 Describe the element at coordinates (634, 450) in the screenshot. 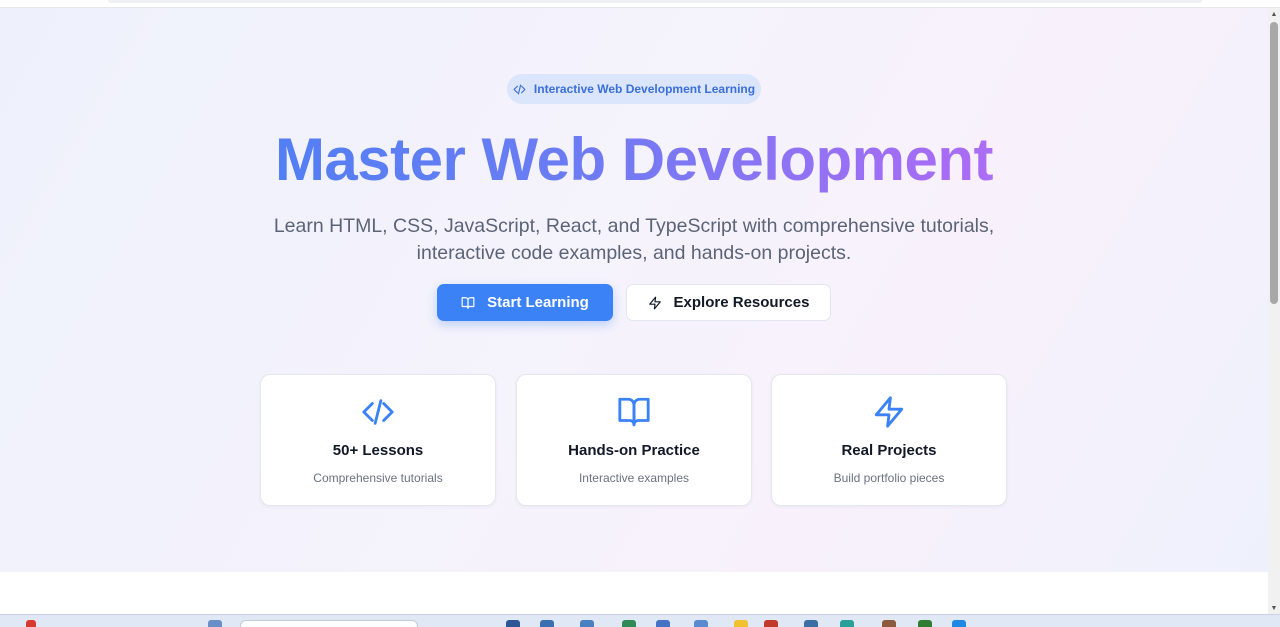

I see `feature-card-title: Hands-on Practice` at that location.